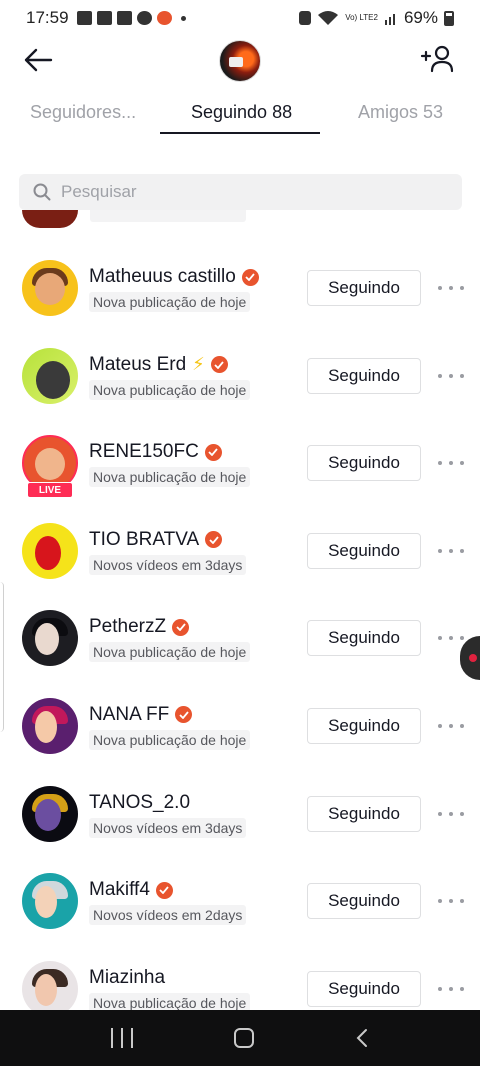 This screenshot has width=480, height=1066. I want to click on youtube-icon, so click(124, 18).